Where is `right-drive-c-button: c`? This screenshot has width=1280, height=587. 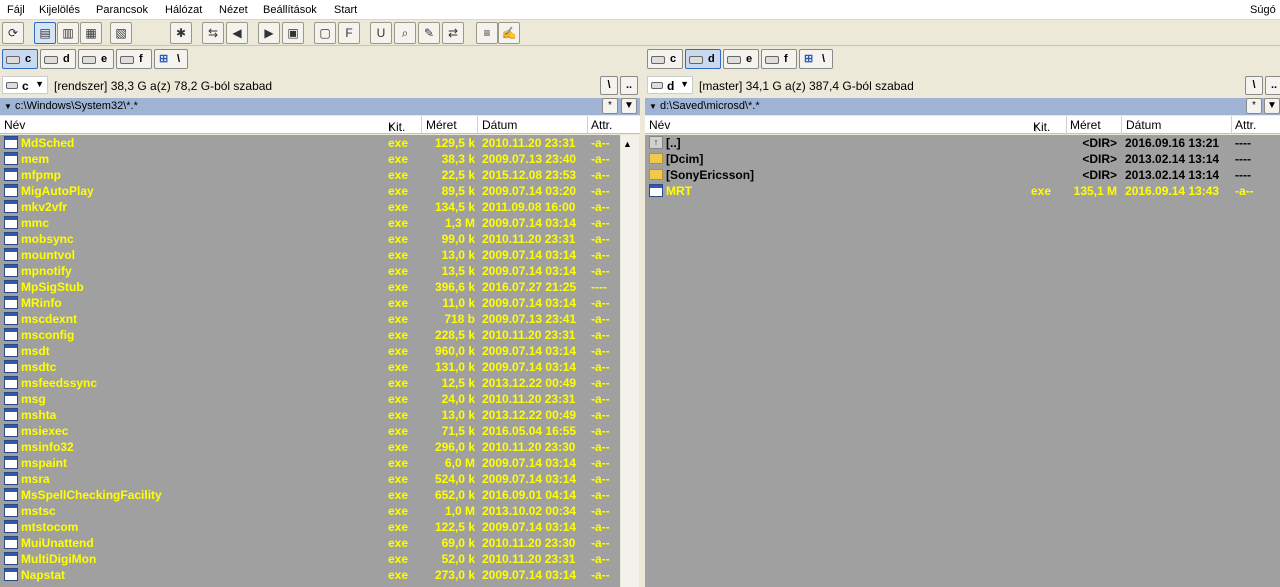 right-drive-c-button: c is located at coordinates (665, 59).